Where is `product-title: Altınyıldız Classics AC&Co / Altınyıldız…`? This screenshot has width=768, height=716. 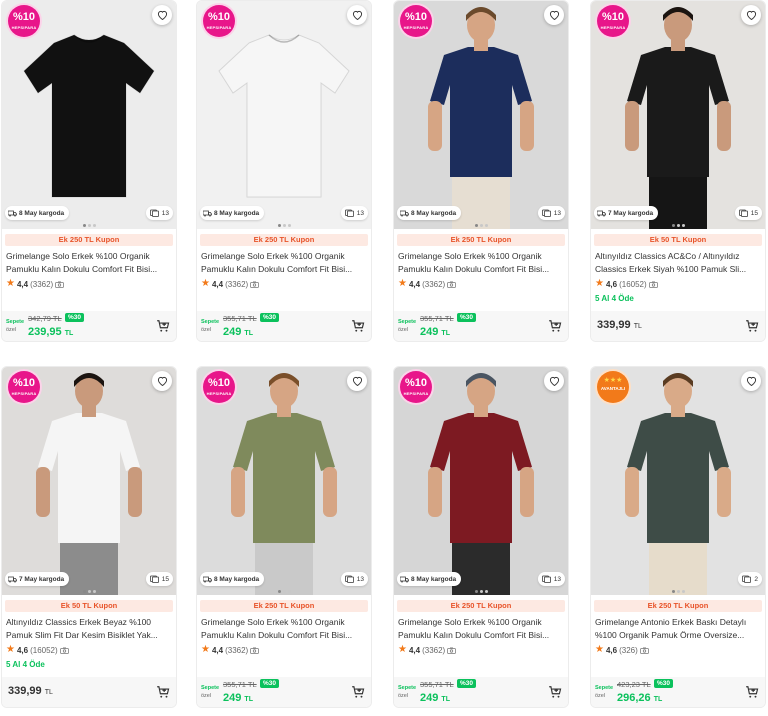 product-title: Altınyıldız Classics AC&Co / Altınyıldız… is located at coordinates (678, 263).